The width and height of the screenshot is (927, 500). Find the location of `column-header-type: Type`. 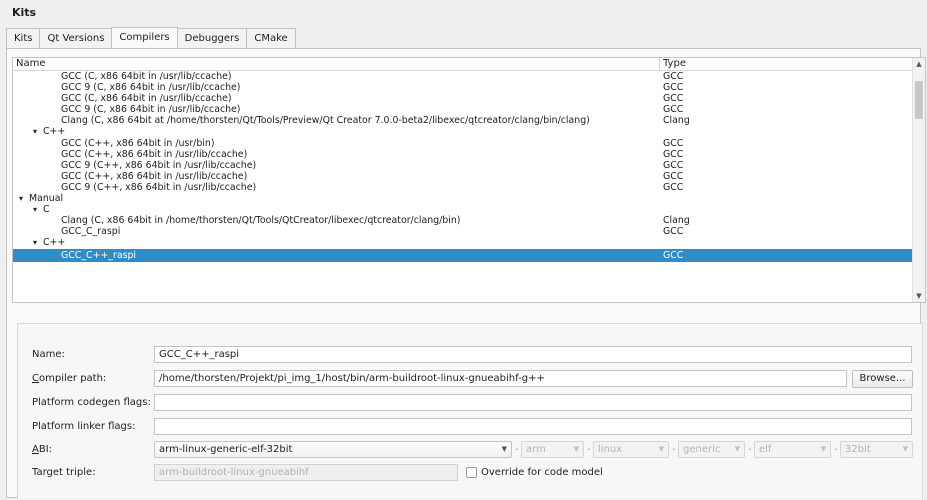

column-header-type: Type is located at coordinates (674, 64).